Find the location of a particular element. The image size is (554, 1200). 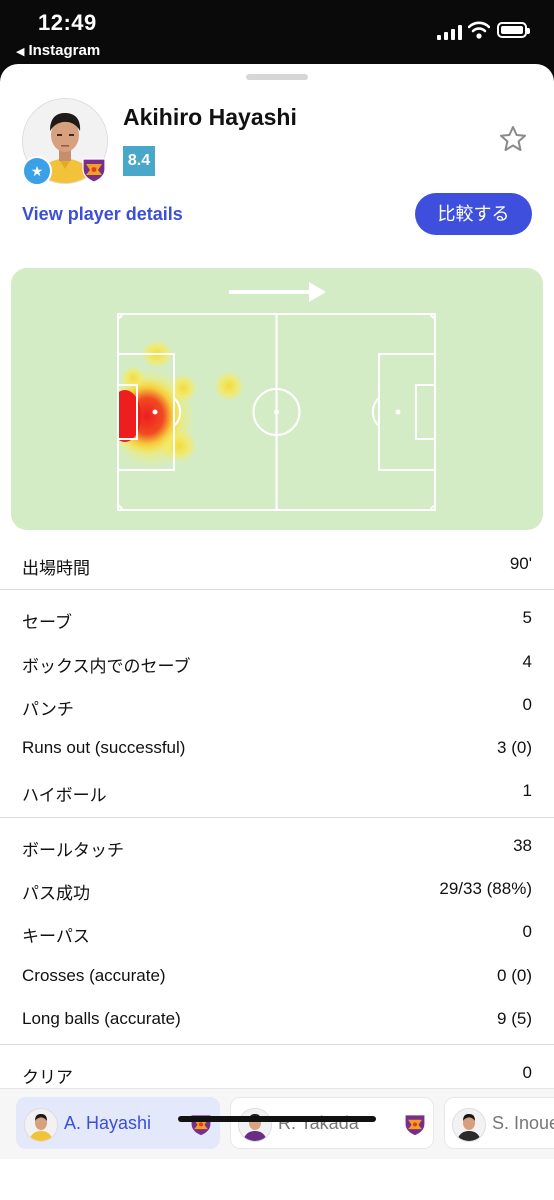

stat-value: 38 is located at coordinates (522, 845).